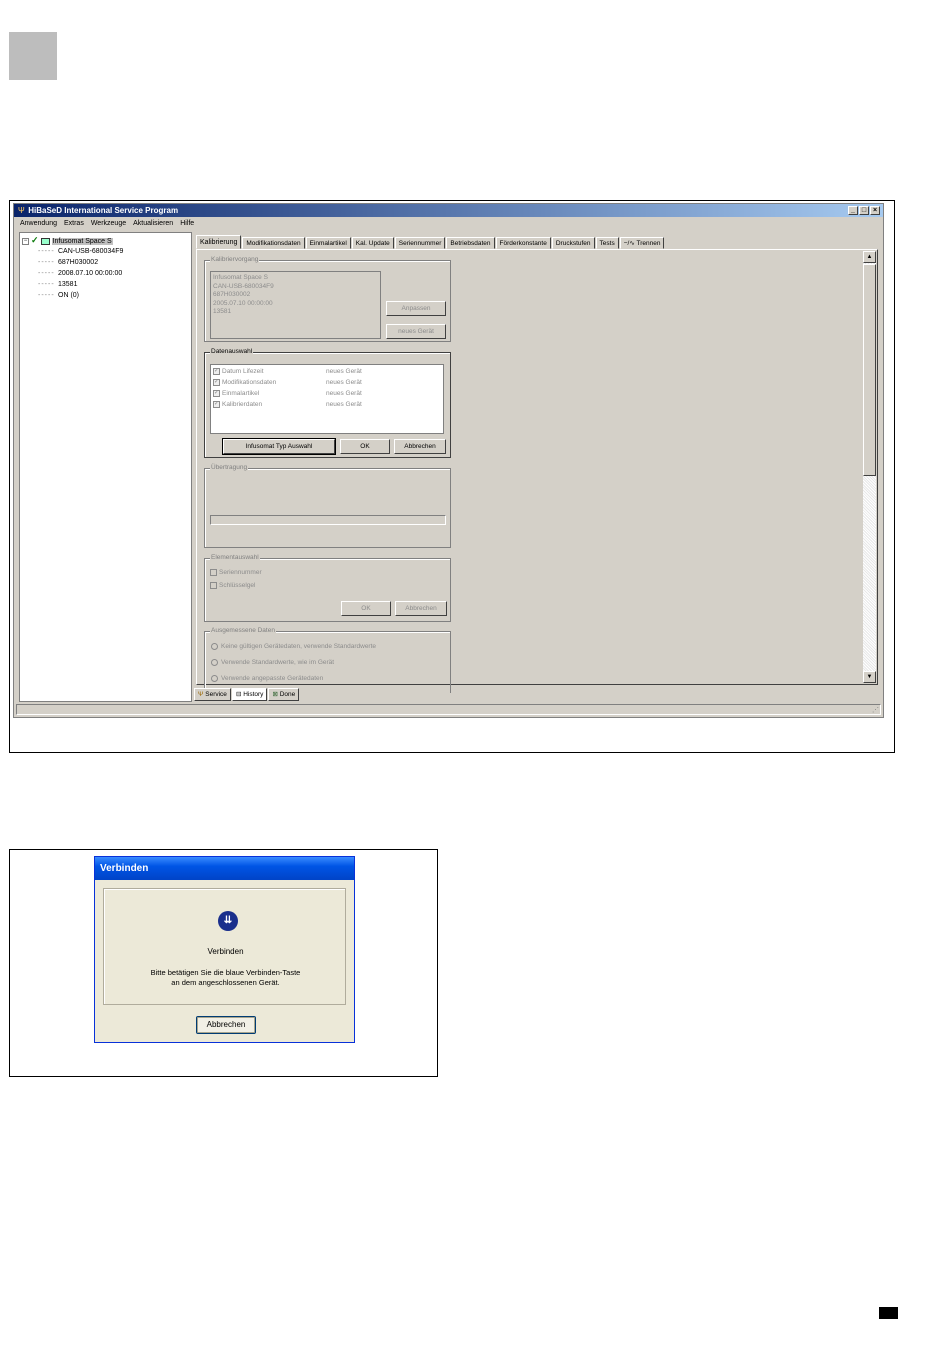 Image resolution: width=950 pixels, height=1370 pixels. Describe the element at coordinates (366, 608) in the screenshot. I see `element-ok-button: OK` at that location.